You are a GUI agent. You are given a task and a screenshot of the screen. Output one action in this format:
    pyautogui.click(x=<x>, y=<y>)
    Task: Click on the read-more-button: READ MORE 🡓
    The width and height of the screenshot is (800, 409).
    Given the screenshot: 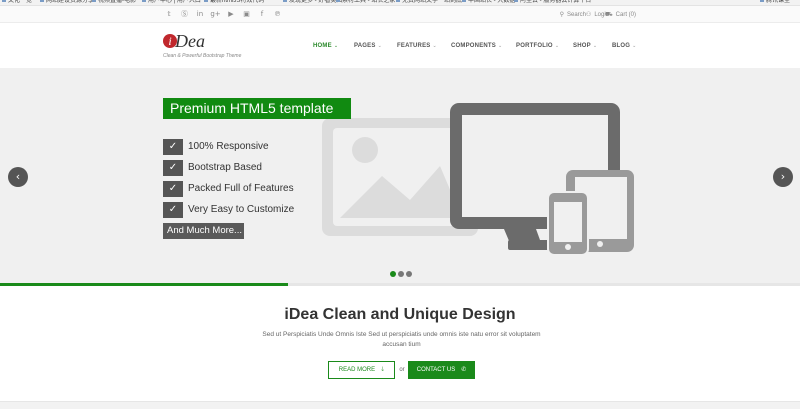 What is the action you would take?
    pyautogui.click(x=361, y=370)
    